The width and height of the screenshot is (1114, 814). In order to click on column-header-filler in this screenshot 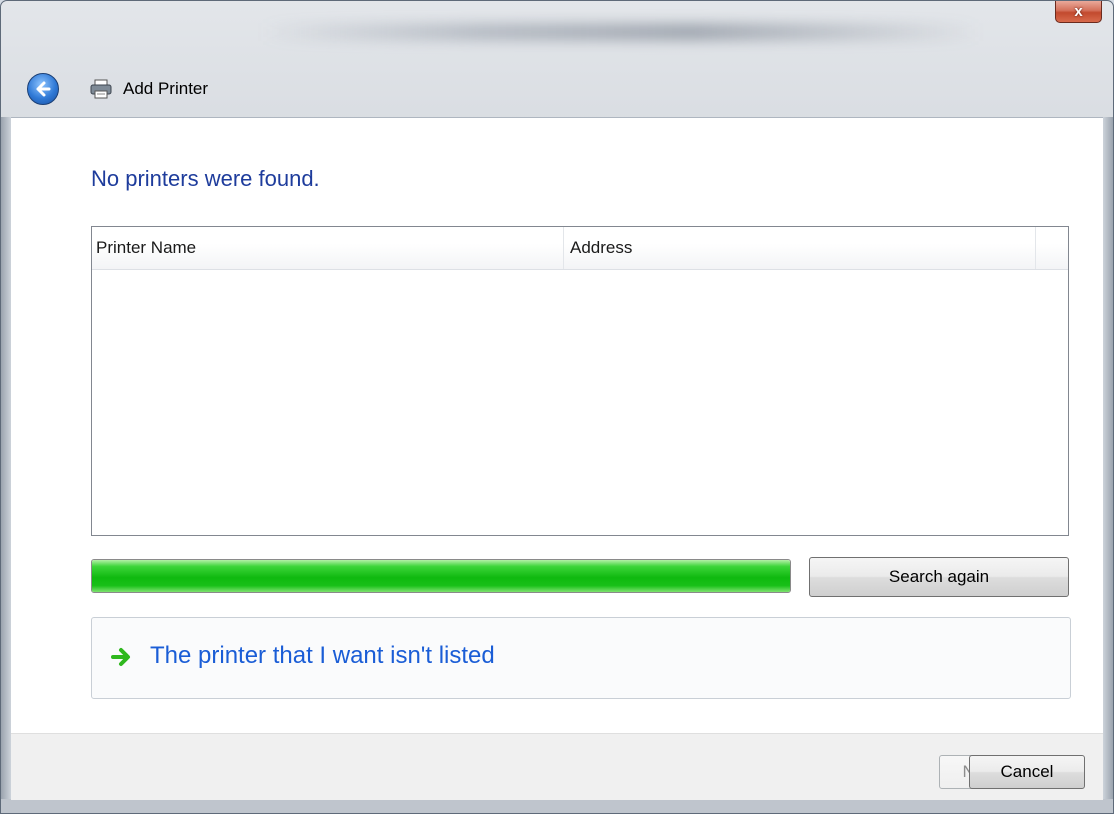, I will do `click(1052, 248)`.